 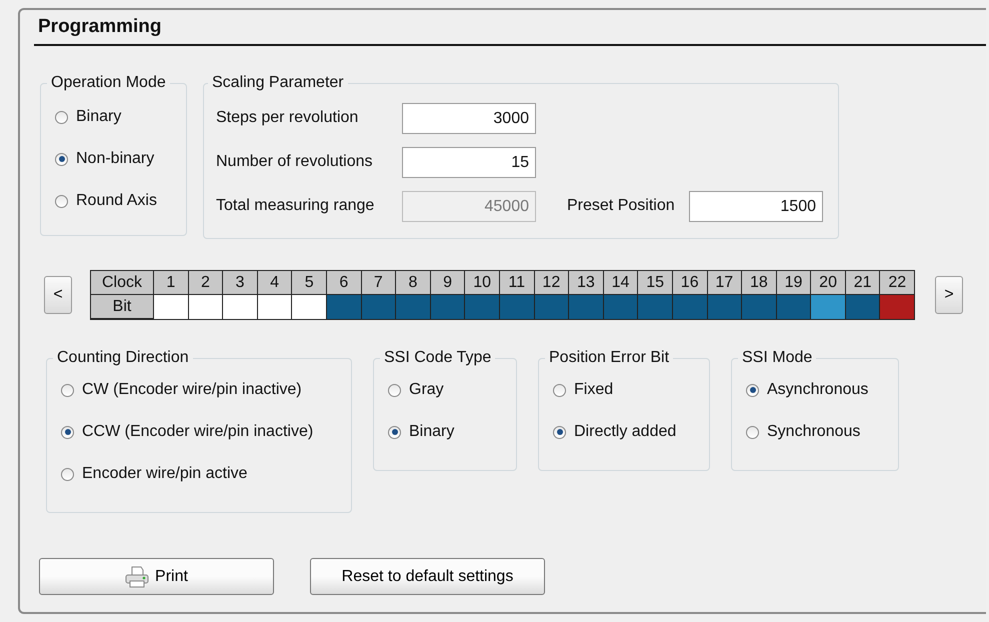 I want to click on group-title: Scaling Parameter, so click(x=278, y=83).